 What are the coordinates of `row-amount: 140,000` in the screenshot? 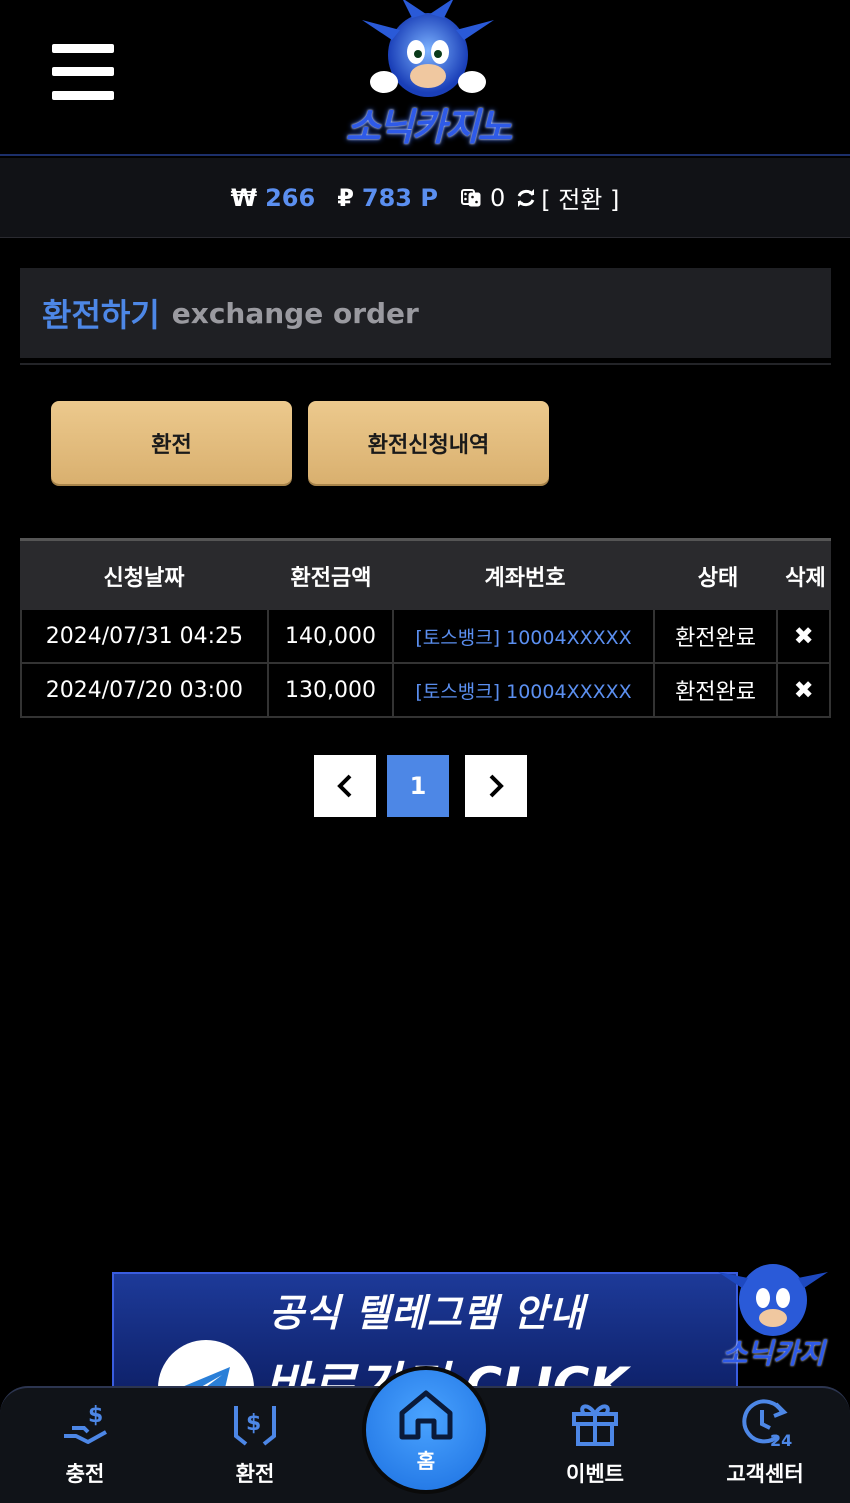 It's located at (332, 636).